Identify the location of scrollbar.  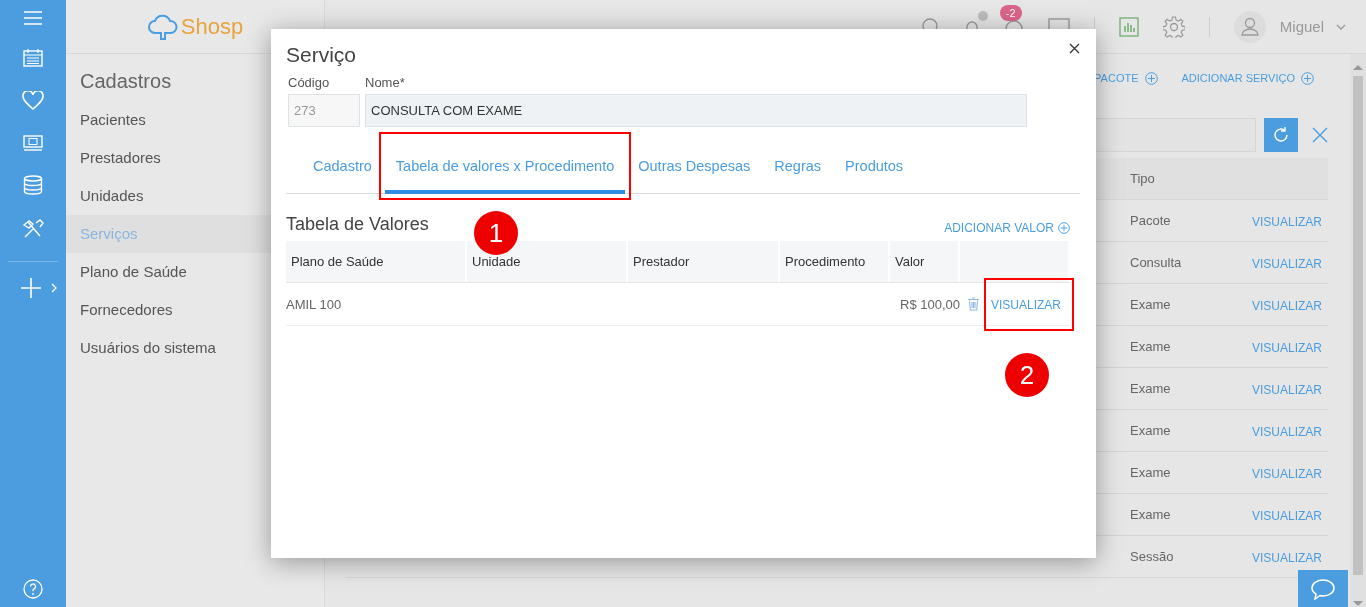
(1358, 330).